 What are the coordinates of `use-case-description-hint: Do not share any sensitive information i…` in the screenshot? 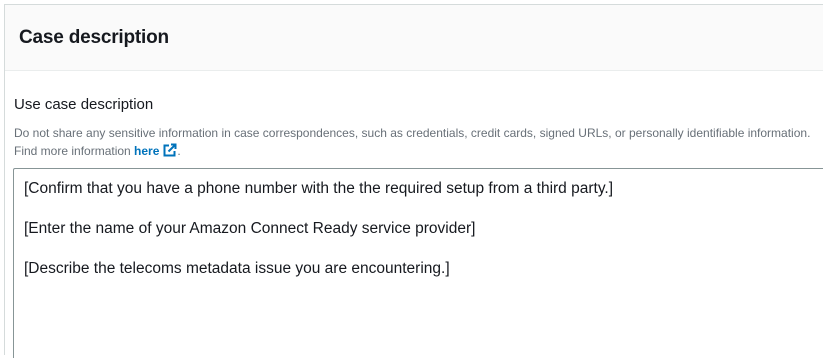 It's located at (416, 143).